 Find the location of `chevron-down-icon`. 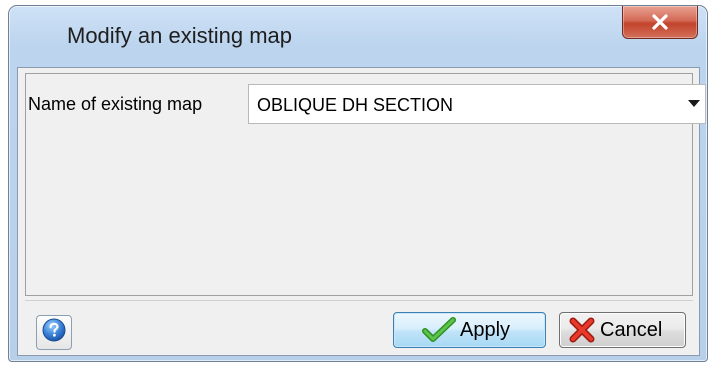

chevron-down-icon is located at coordinates (694, 103).